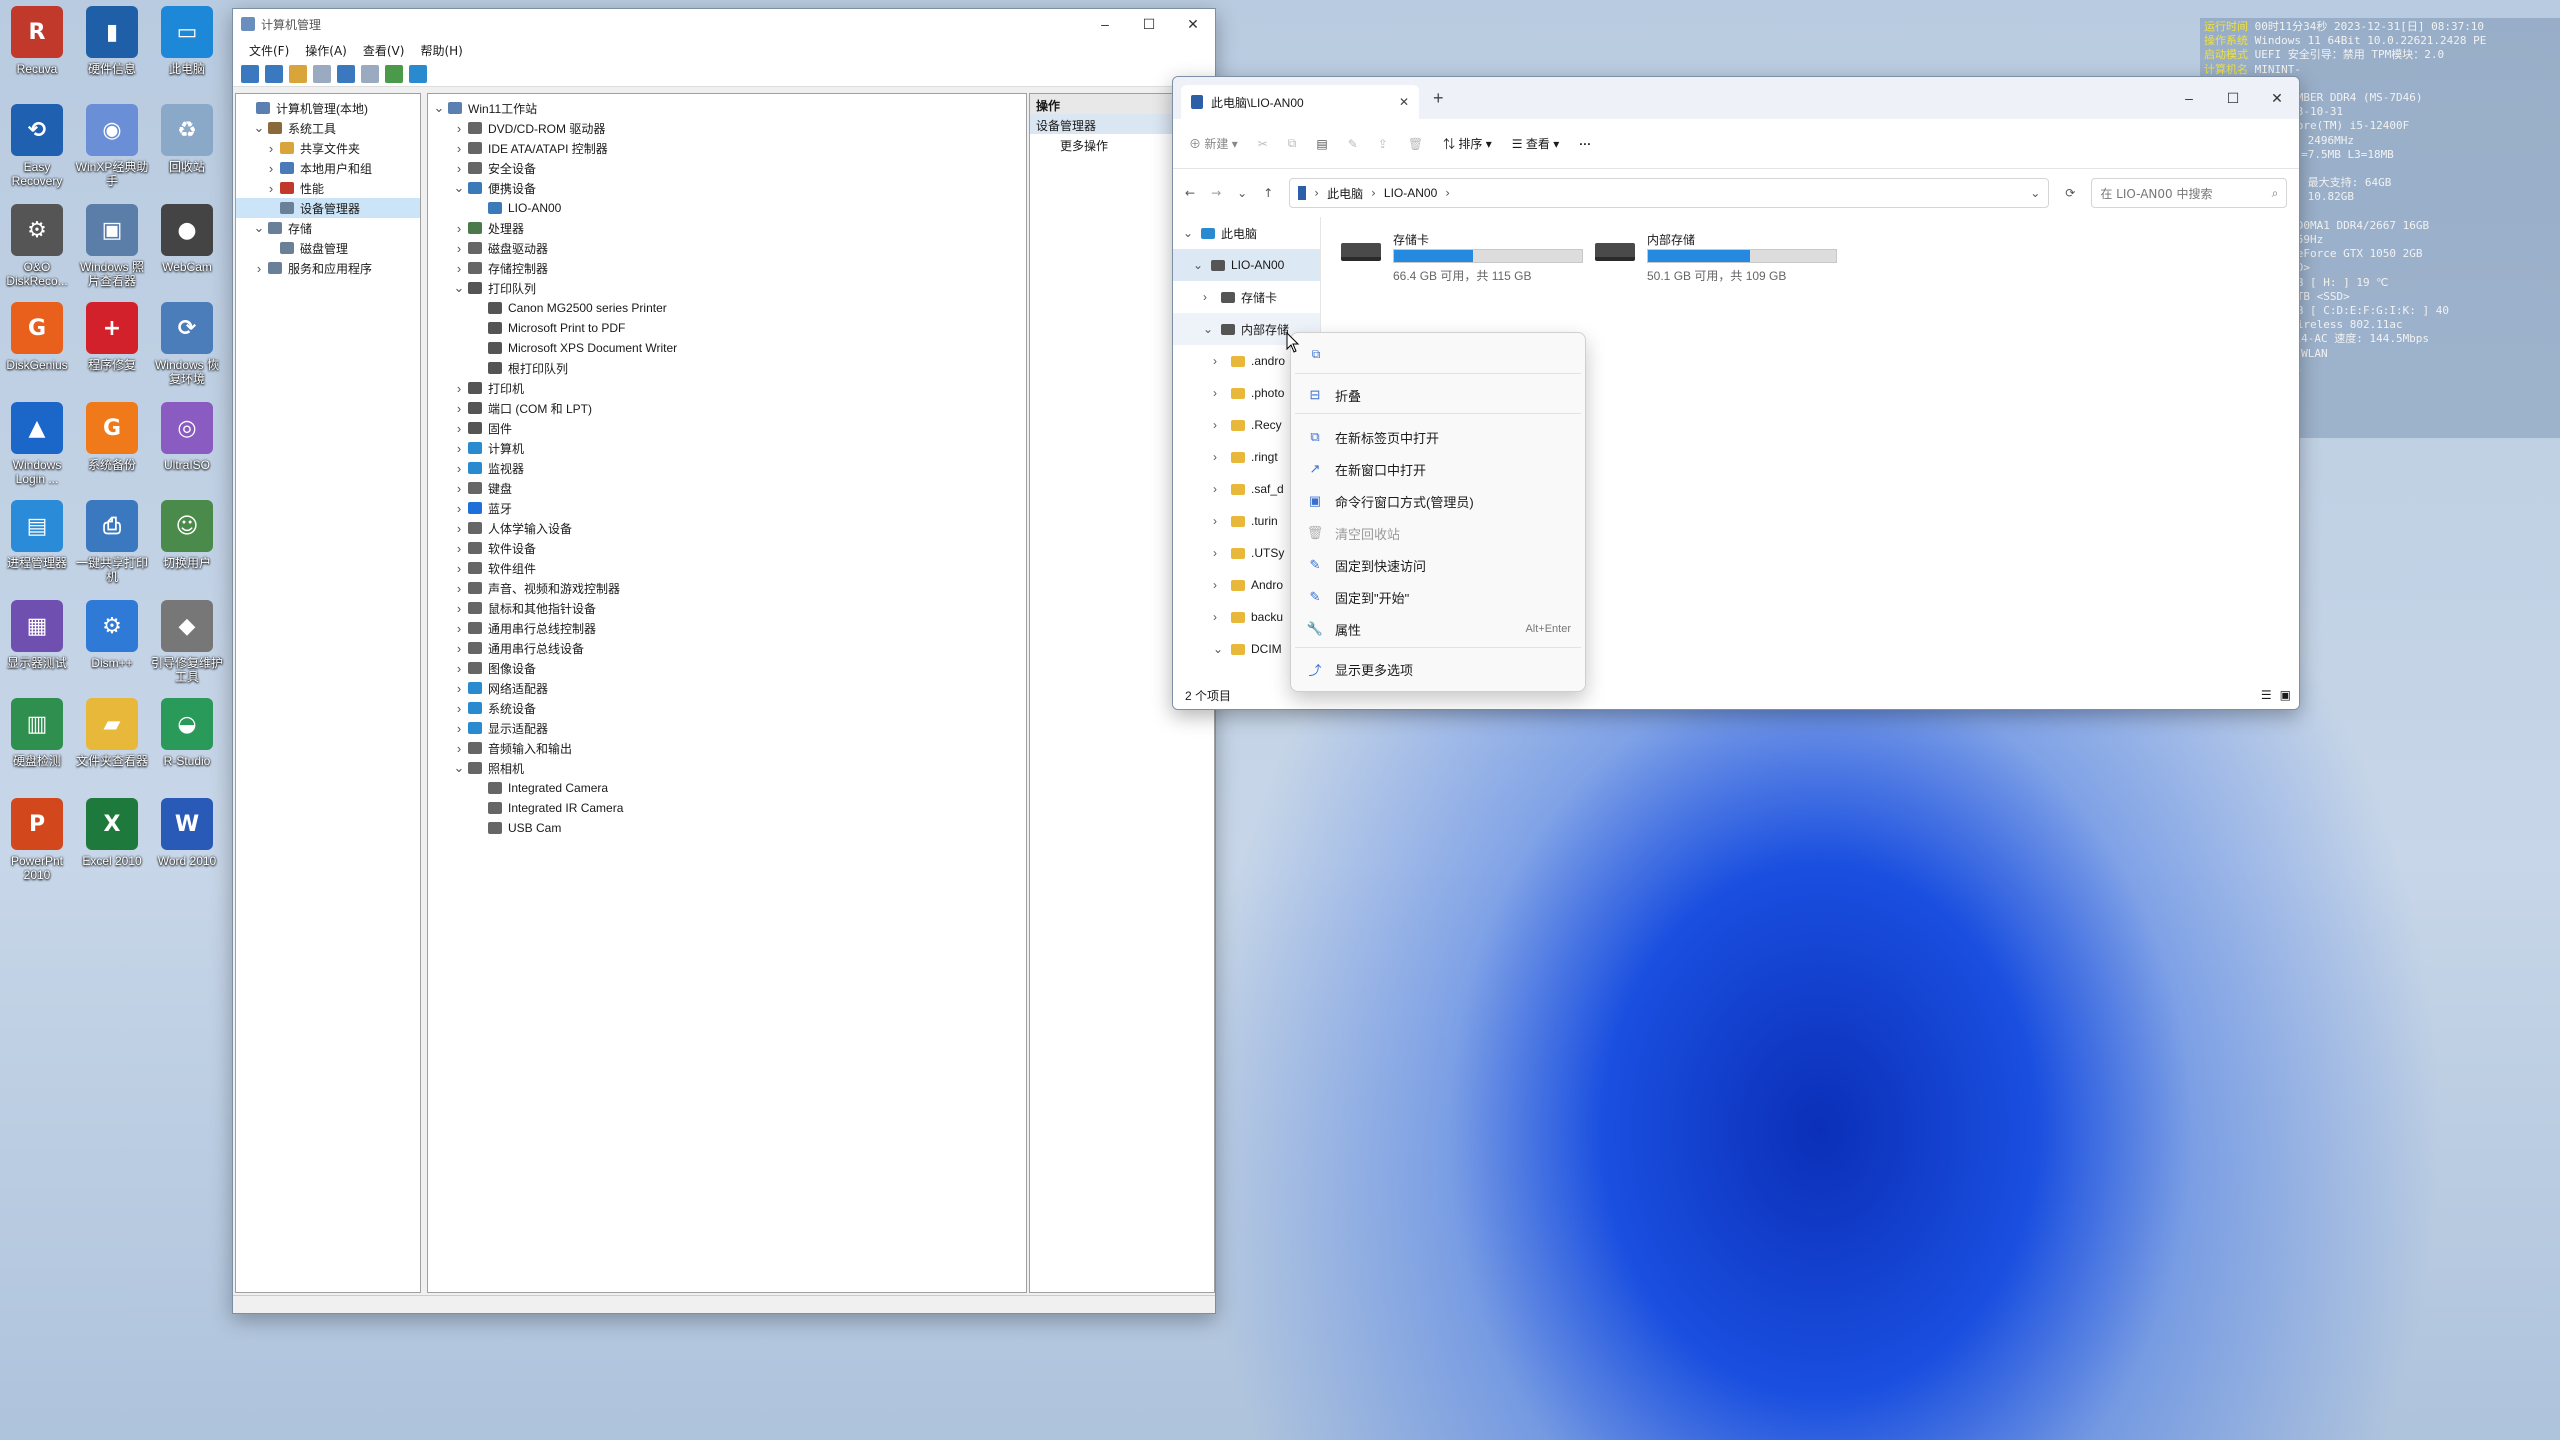 The height and width of the screenshot is (1440, 2560). Describe the element at coordinates (112, 41) in the screenshot. I see `desktop-icon: ▮ 硬件信息` at that location.